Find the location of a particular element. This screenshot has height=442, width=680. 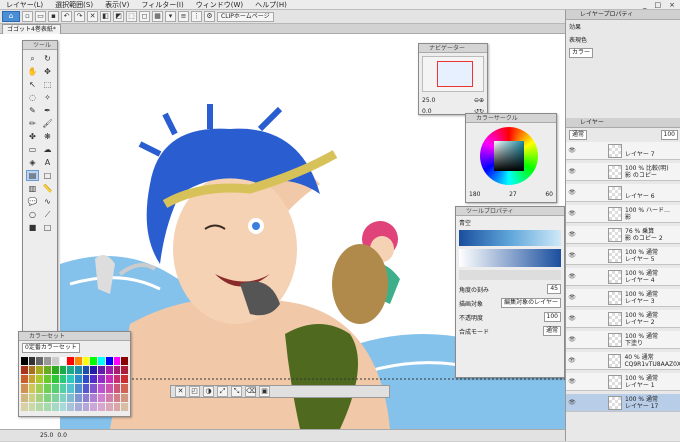

navigator-zoom: 25.0 is located at coordinates (428, 100).